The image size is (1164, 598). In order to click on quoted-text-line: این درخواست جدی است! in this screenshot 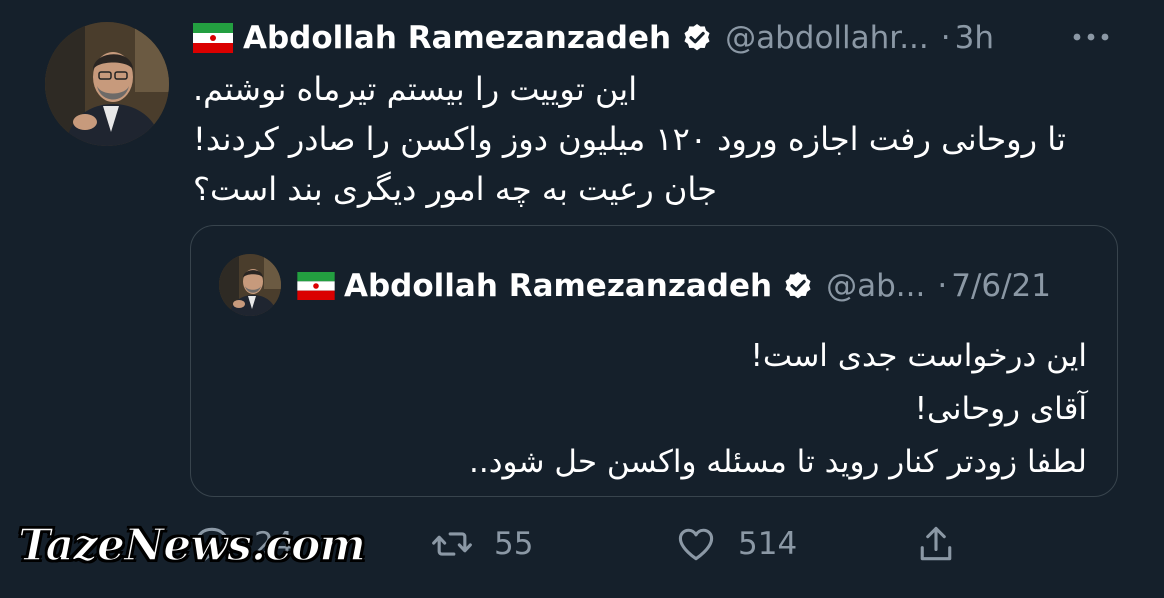, I will do `click(918, 356)`.